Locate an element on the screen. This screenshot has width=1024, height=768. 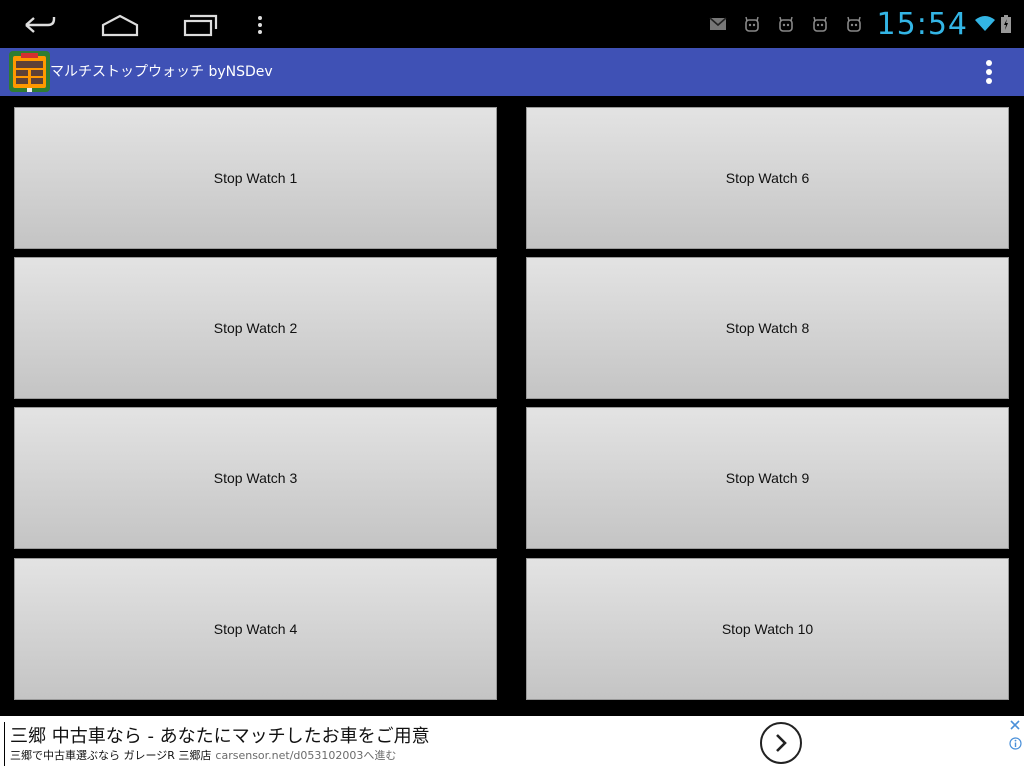
stopwatch-button: Stop Watch 4 is located at coordinates (255, 629).